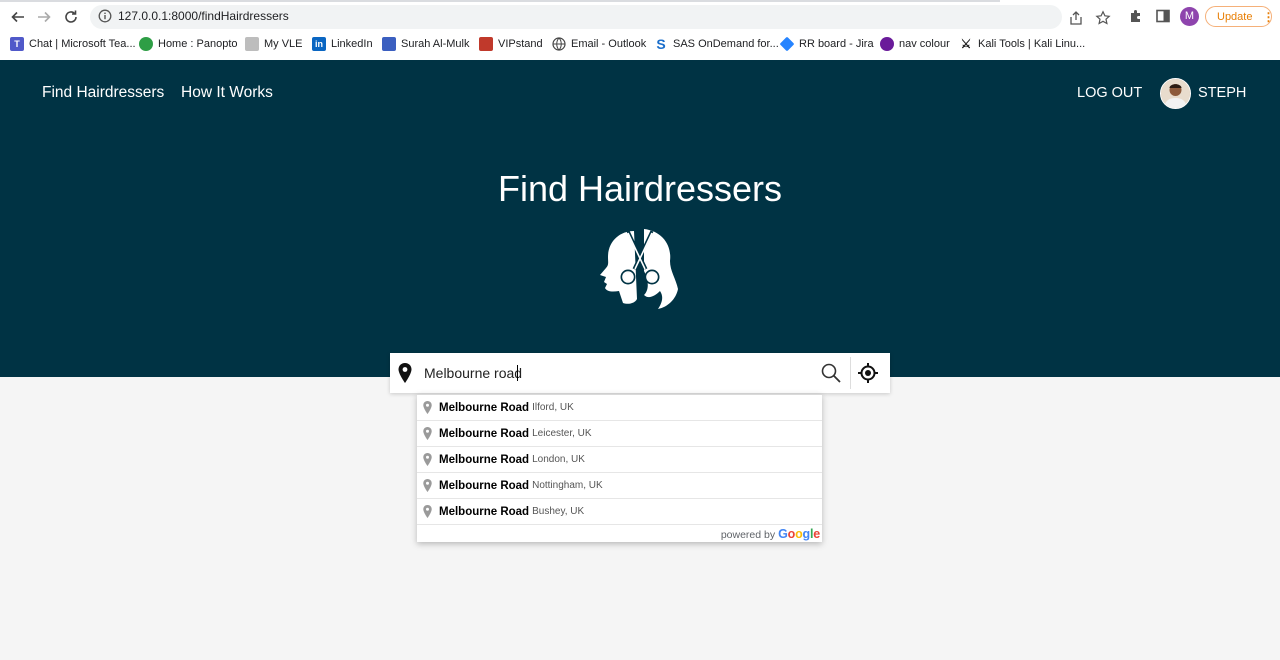  I want to click on bookmark-label: LinkedIn, so click(352, 44).